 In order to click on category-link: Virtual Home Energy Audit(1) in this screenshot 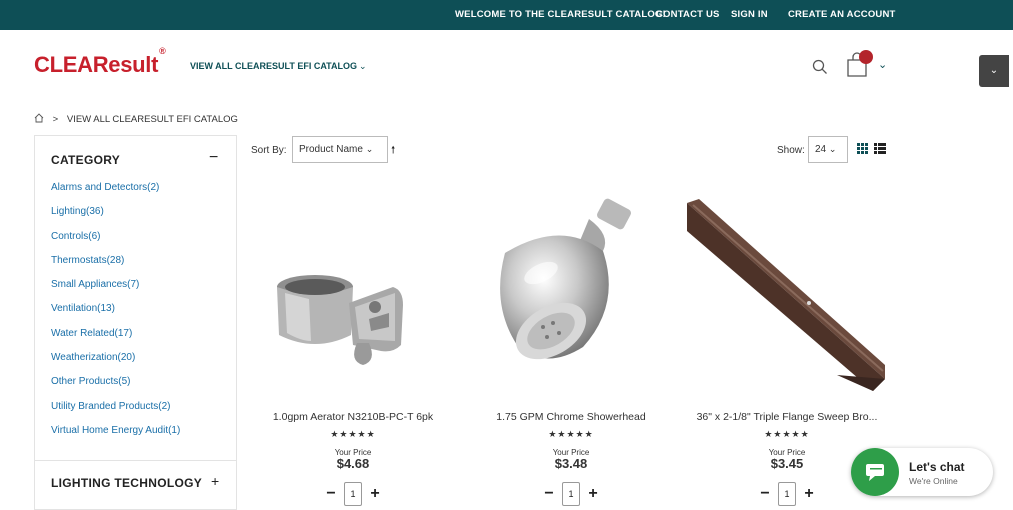, I will do `click(115, 437)`.